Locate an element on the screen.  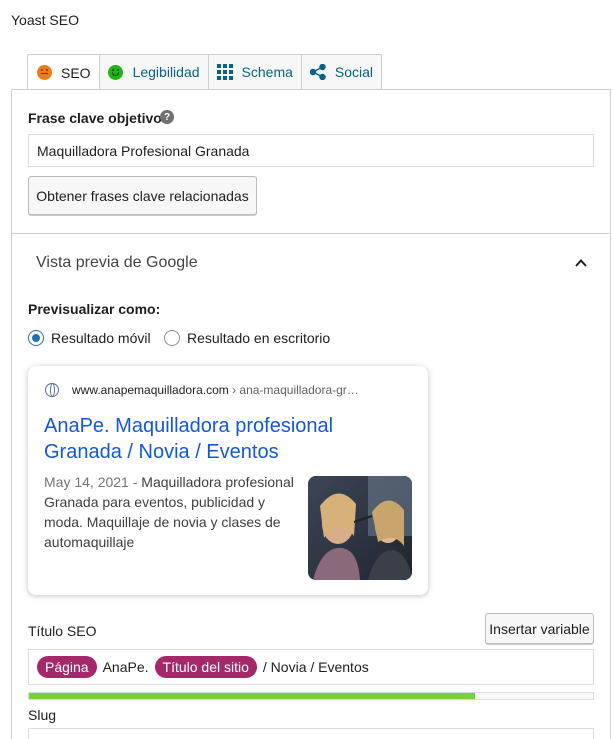
slug-label: Slug is located at coordinates (42, 715).